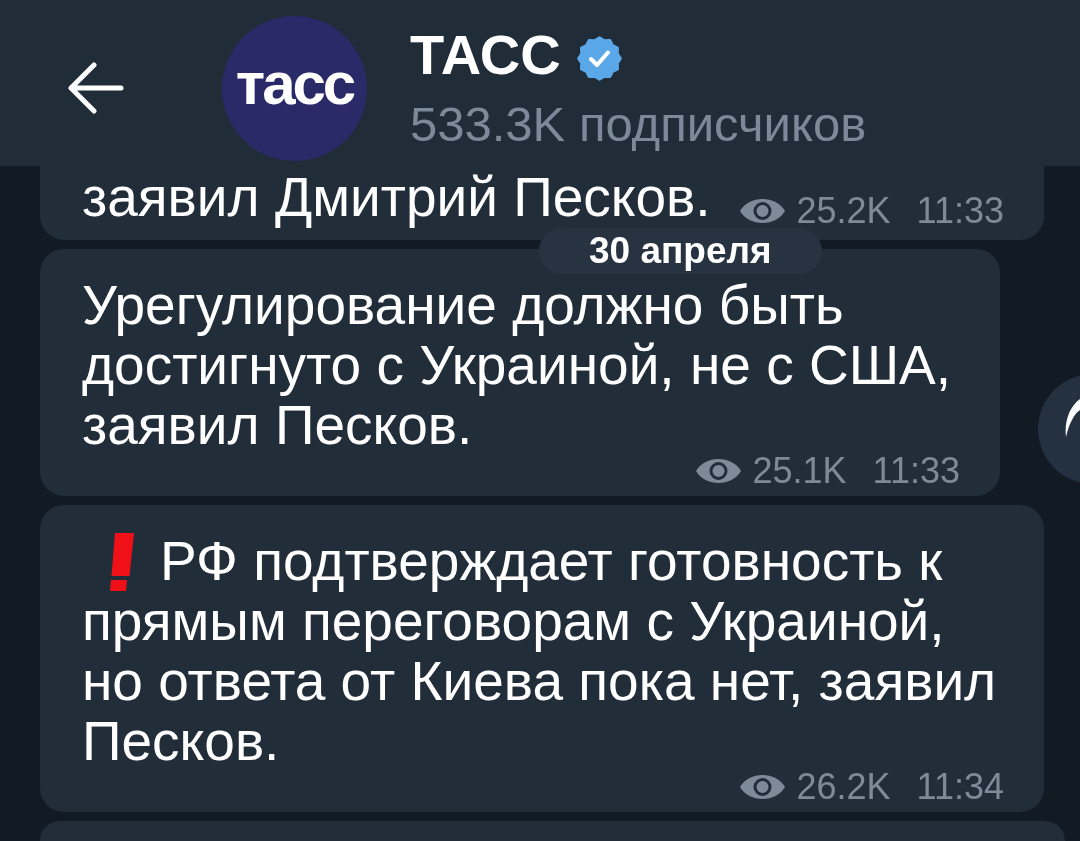 This screenshot has height=841, width=1080. What do you see at coordinates (843, 211) in the screenshot?
I see `view-count: 25.2K` at bounding box center [843, 211].